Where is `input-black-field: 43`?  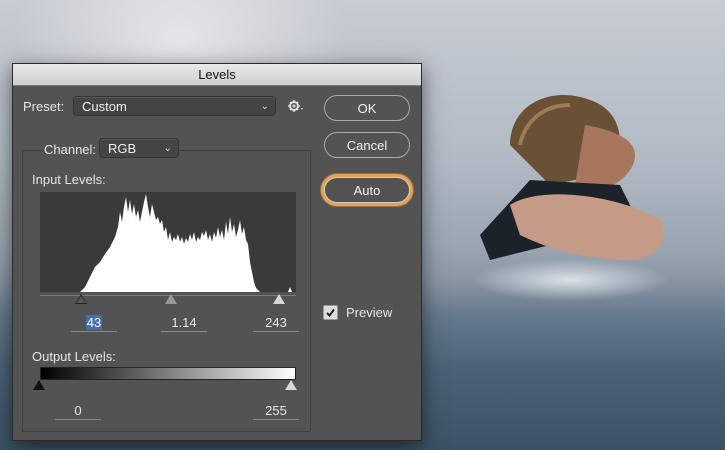
input-black-field: 43 is located at coordinates (94, 323).